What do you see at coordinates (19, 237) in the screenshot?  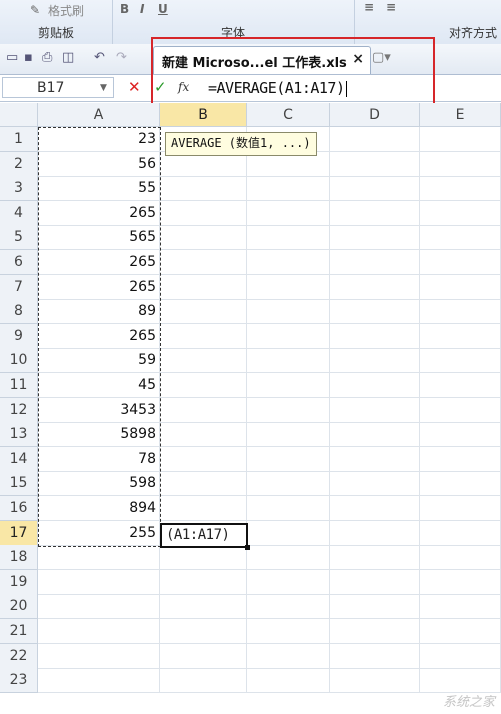 I see `row-header-5: 5` at bounding box center [19, 237].